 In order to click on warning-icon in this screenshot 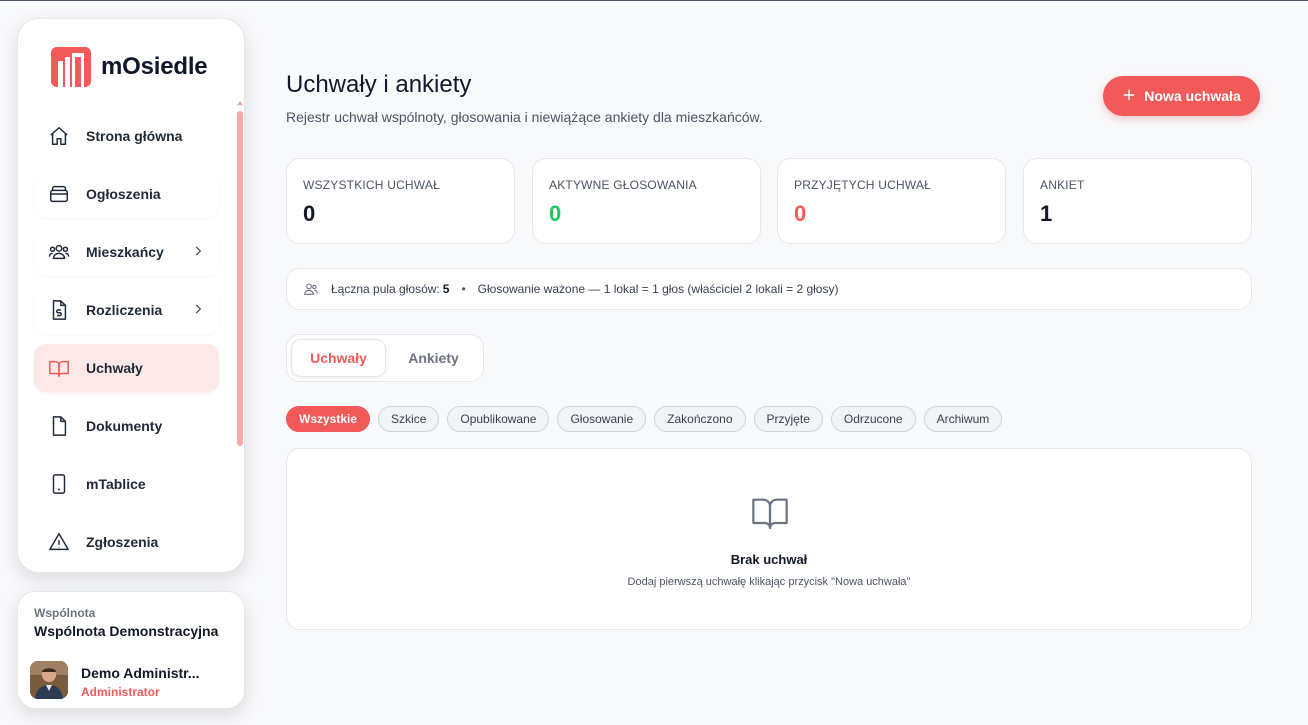, I will do `click(59, 542)`.